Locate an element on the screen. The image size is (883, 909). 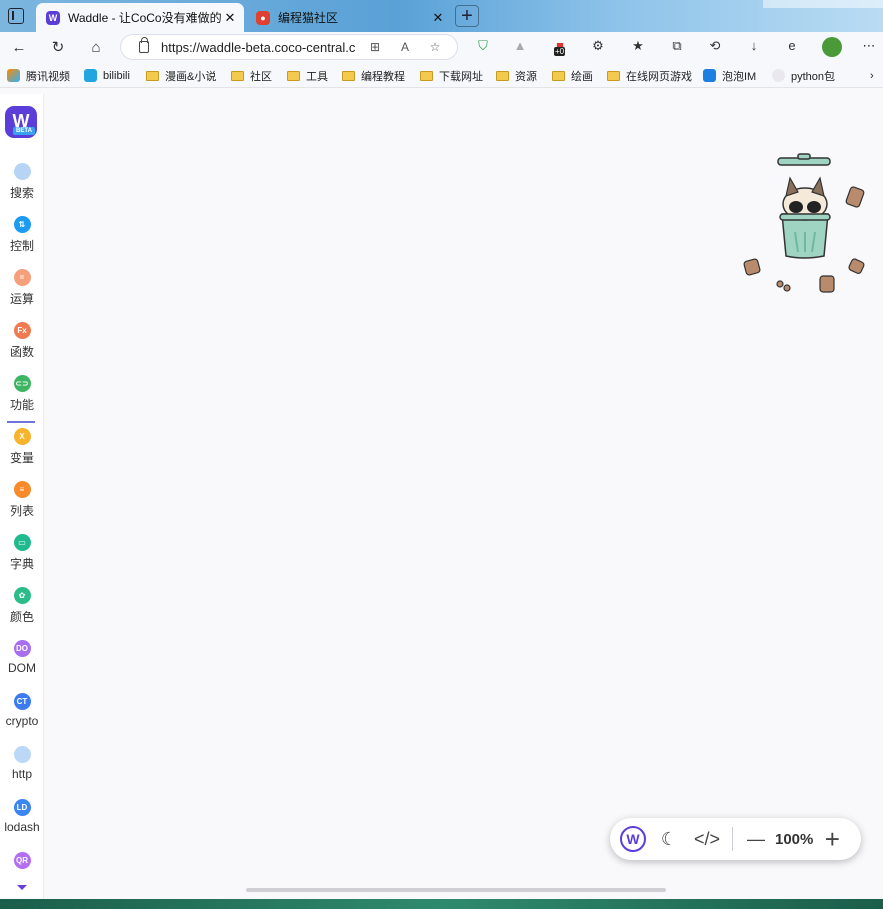
sidebar-category-1: ⇅ 控制 is located at coordinates (22, 235).